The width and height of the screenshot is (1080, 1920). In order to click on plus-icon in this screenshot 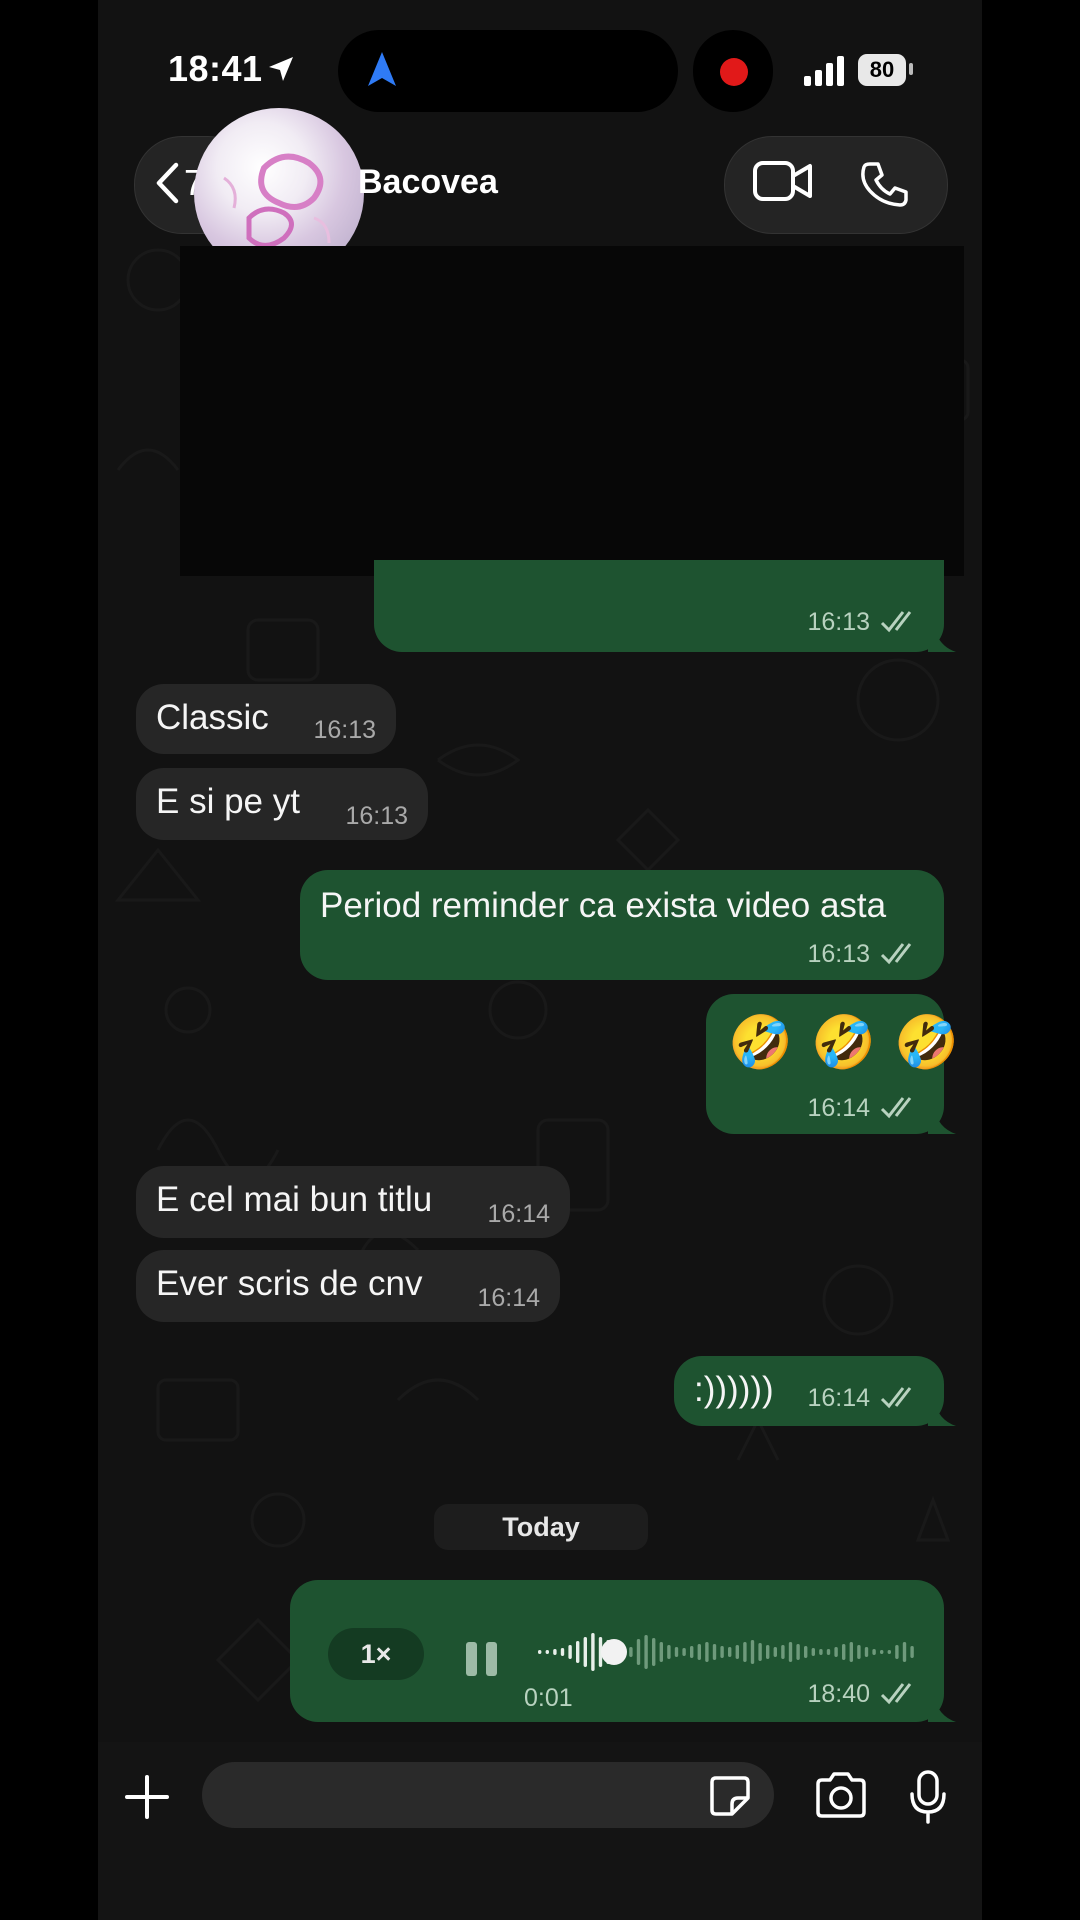, I will do `click(147, 1797)`.